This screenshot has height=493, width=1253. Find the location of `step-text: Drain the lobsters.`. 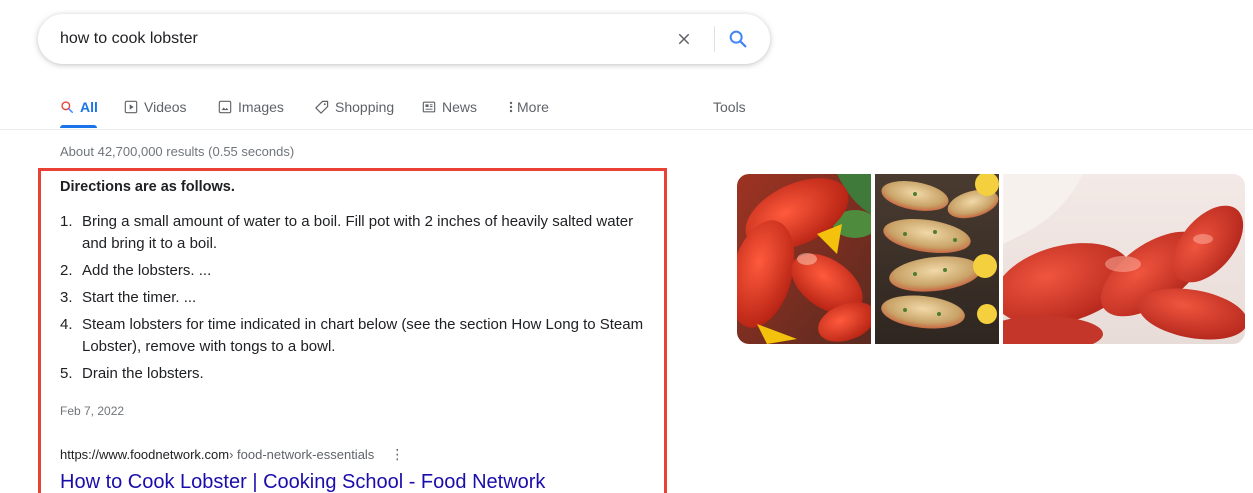

step-text: Drain the lobsters. is located at coordinates (143, 373).